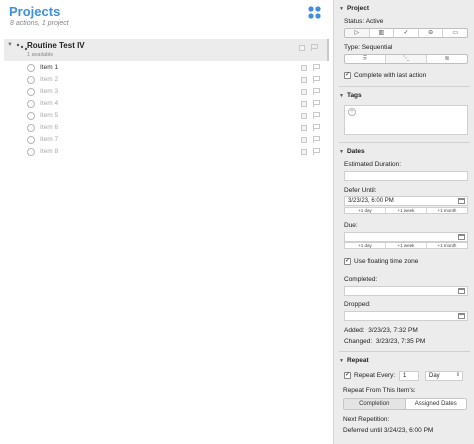 Image resolution: width=474 pixels, height=444 pixels. Describe the element at coordinates (166, 128) in the screenshot. I see `list-item: Item 6` at that location.